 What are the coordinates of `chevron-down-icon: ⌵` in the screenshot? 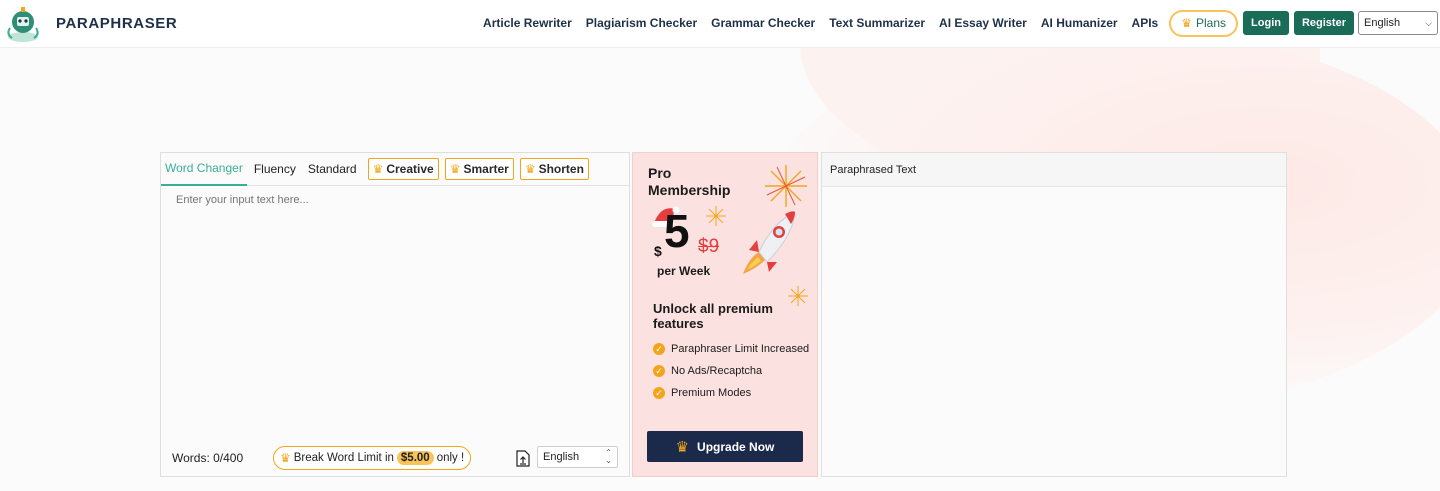 It's located at (1428, 22).